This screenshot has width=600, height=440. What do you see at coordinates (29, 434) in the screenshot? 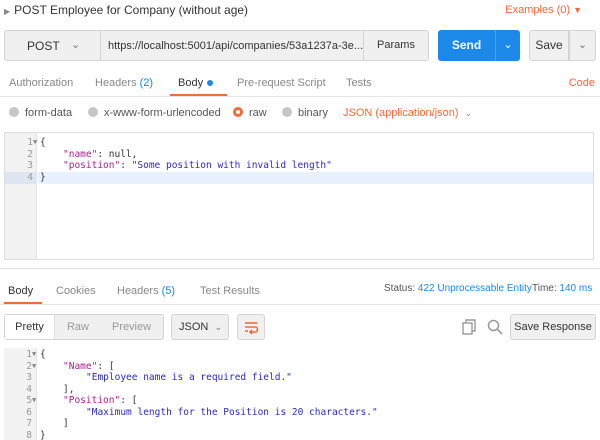
I see `line-number: 8` at bounding box center [29, 434].